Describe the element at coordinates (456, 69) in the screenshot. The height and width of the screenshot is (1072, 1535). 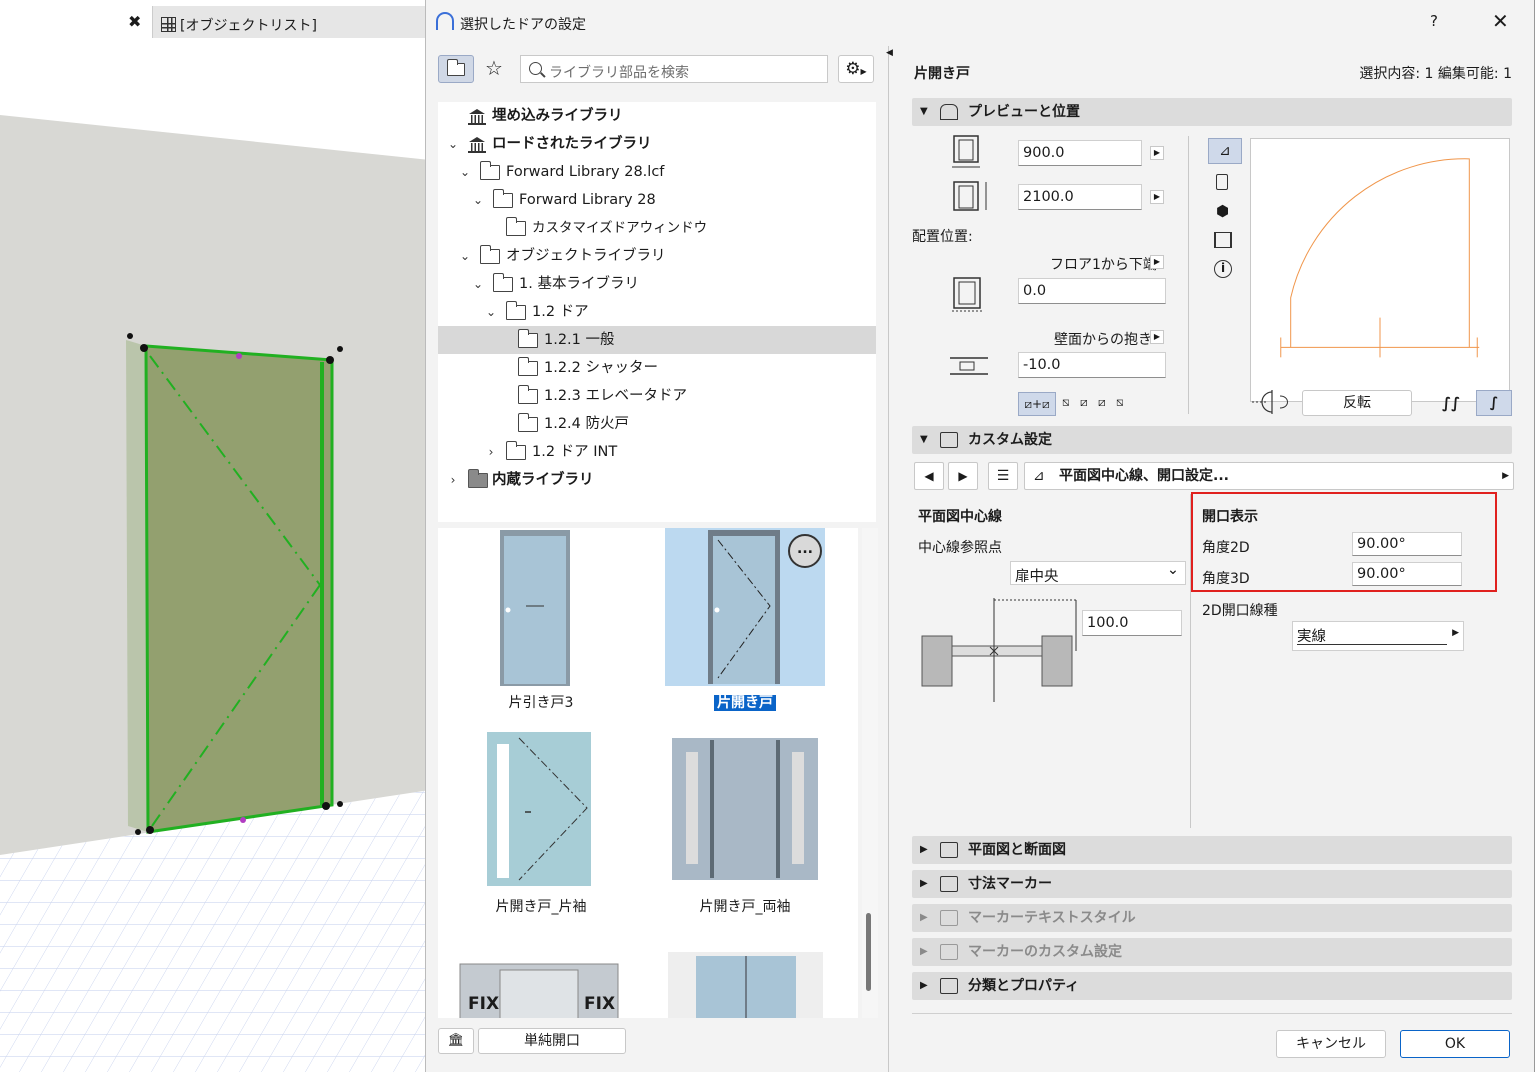
I see `folder-view-button` at that location.